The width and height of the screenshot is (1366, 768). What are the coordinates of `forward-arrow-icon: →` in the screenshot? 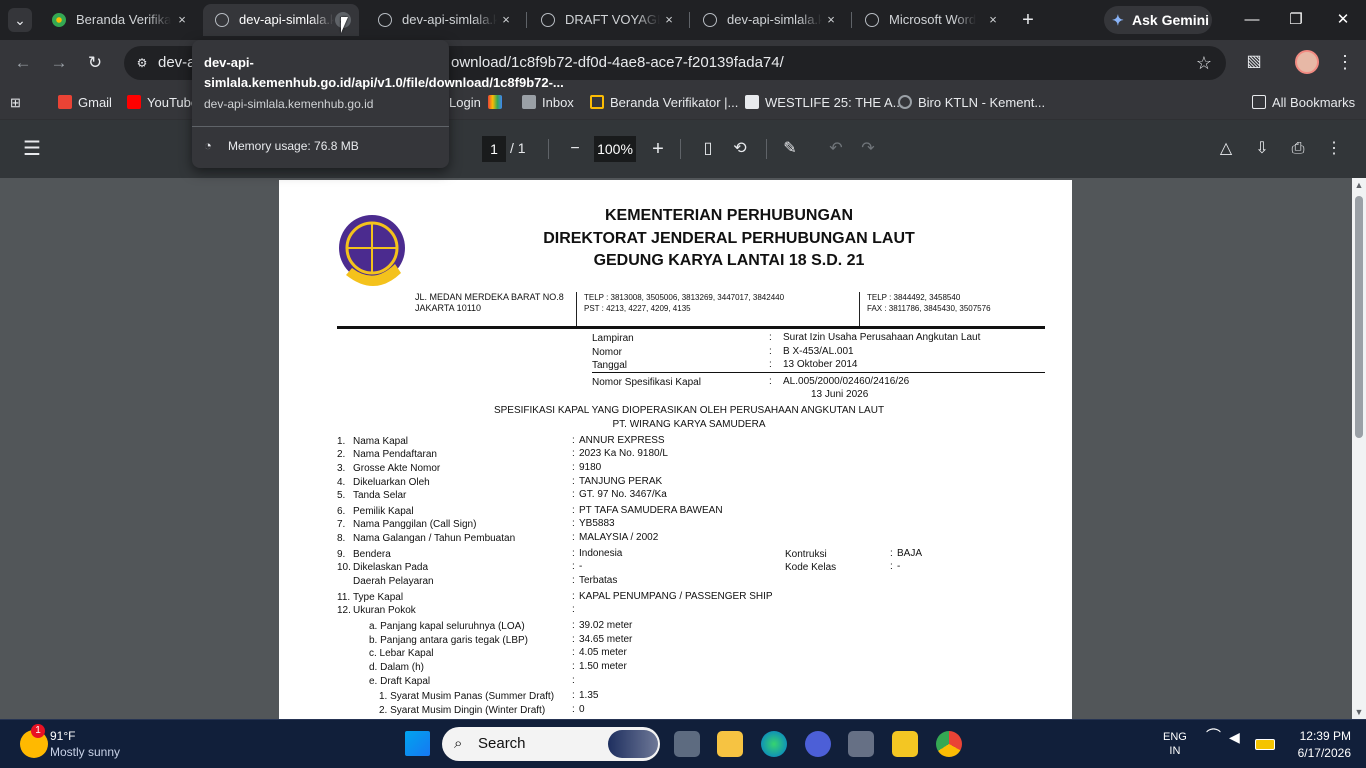 It's located at (59, 63).